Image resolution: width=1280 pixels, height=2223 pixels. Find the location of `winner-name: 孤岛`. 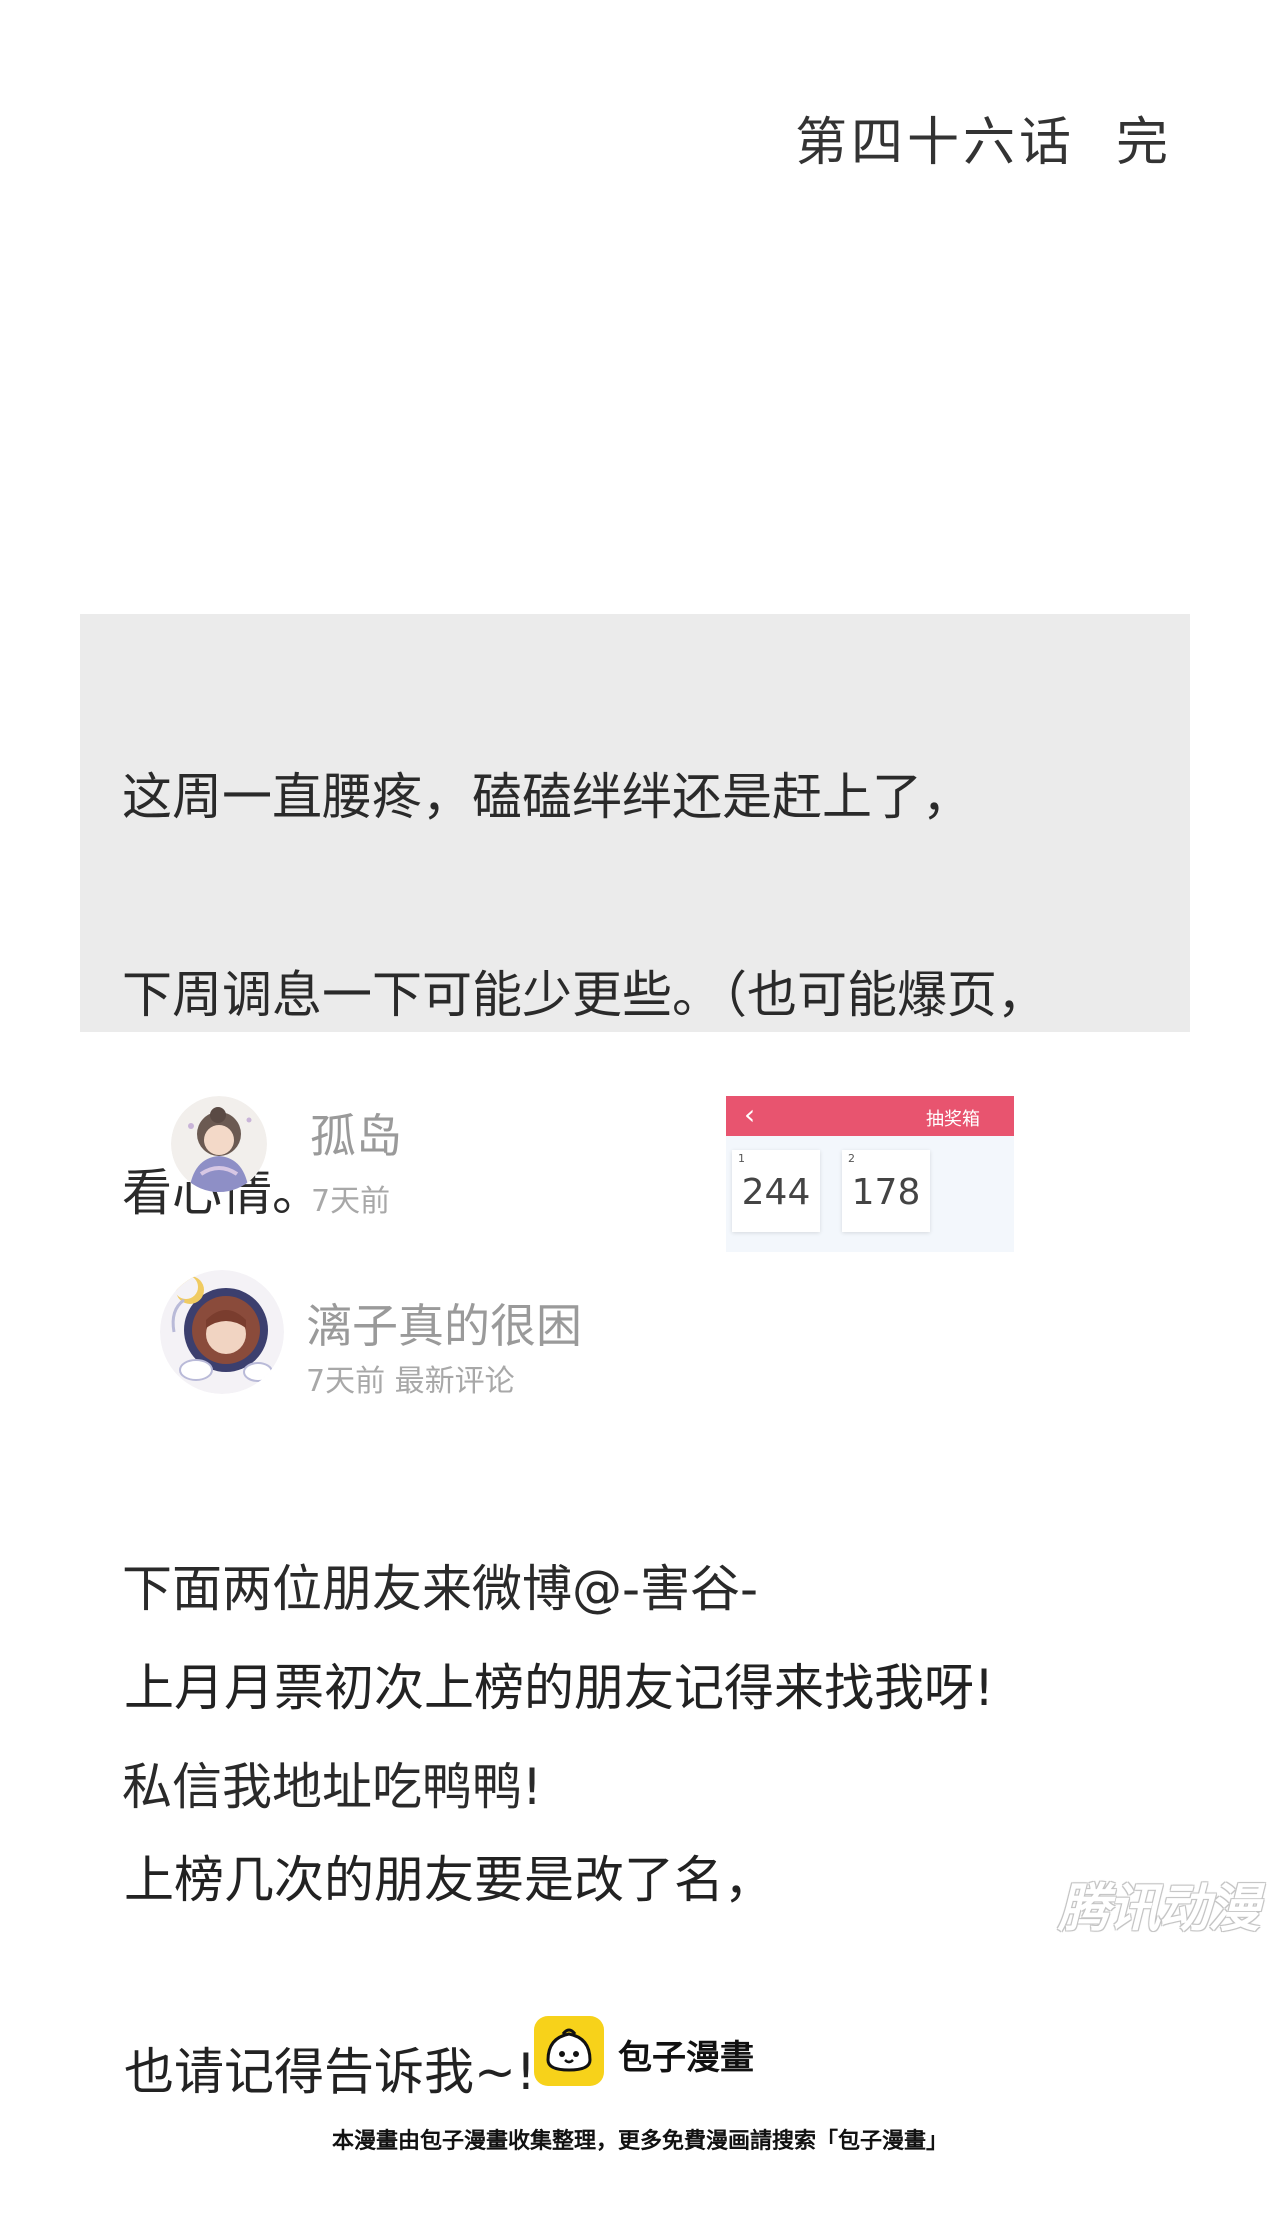

winner-name: 孤岛 is located at coordinates (356, 1136).